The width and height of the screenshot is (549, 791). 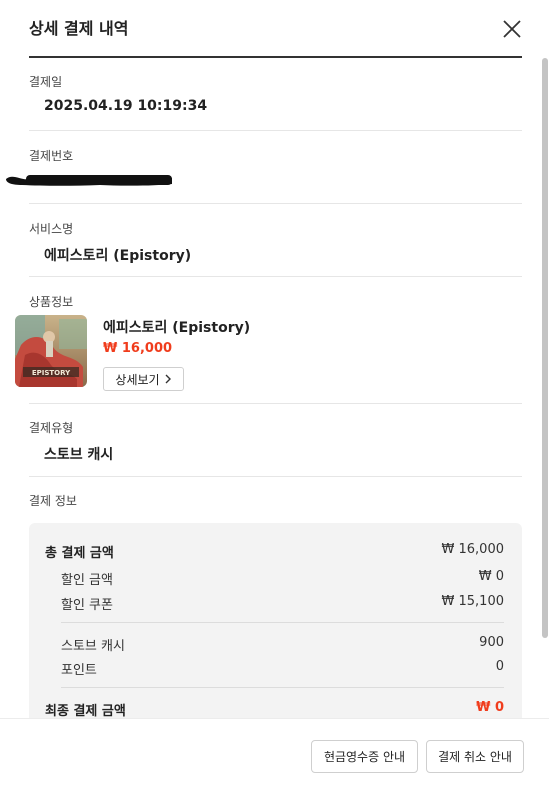 I want to click on close-button, so click(x=512, y=29).